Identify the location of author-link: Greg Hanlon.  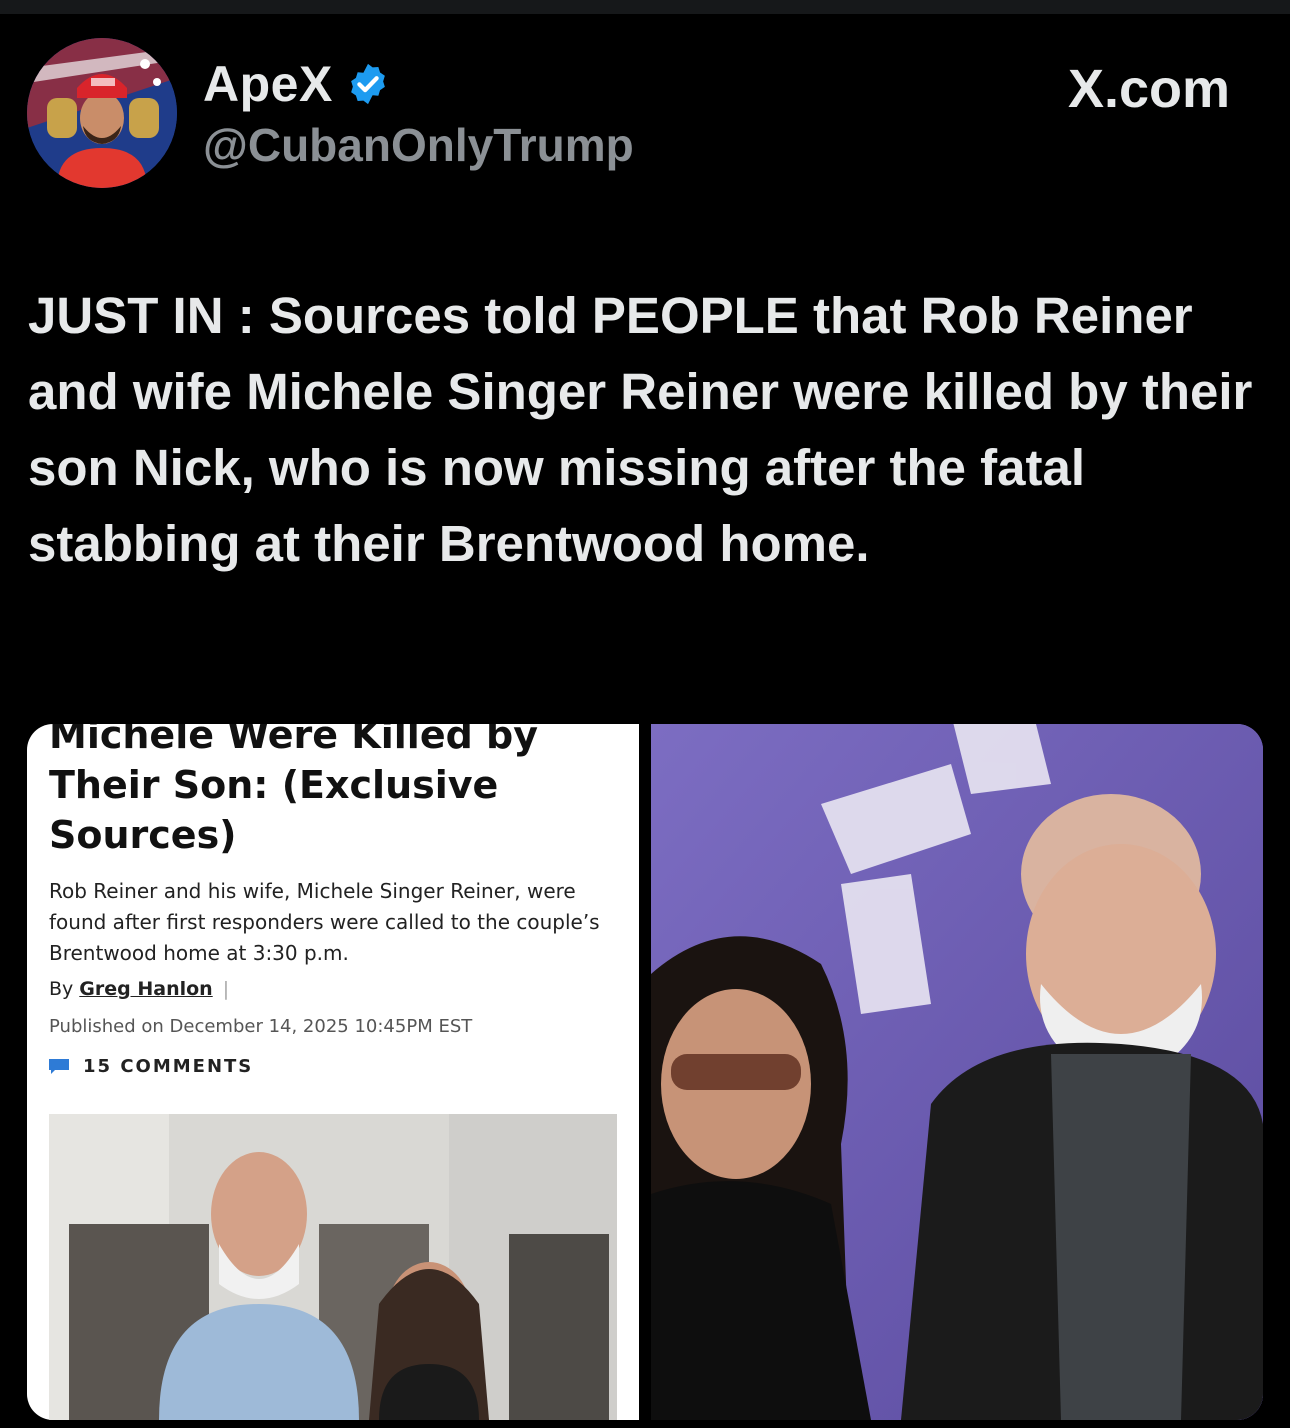
(145, 989).